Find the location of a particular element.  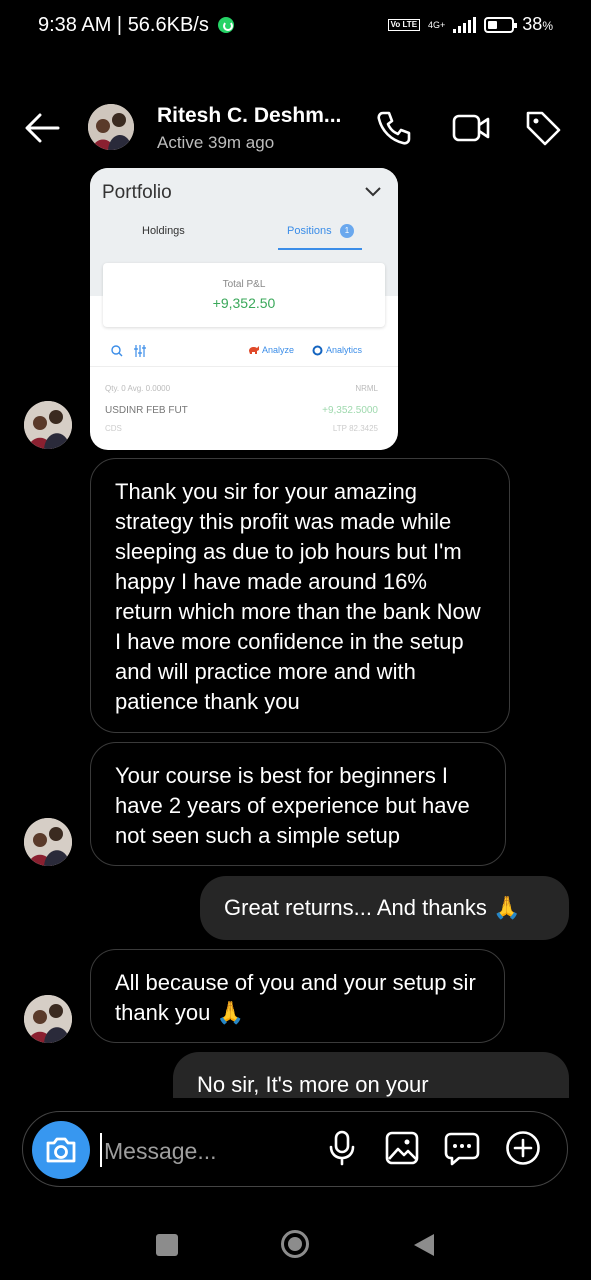

camera-icon is located at coordinates (61, 1150).